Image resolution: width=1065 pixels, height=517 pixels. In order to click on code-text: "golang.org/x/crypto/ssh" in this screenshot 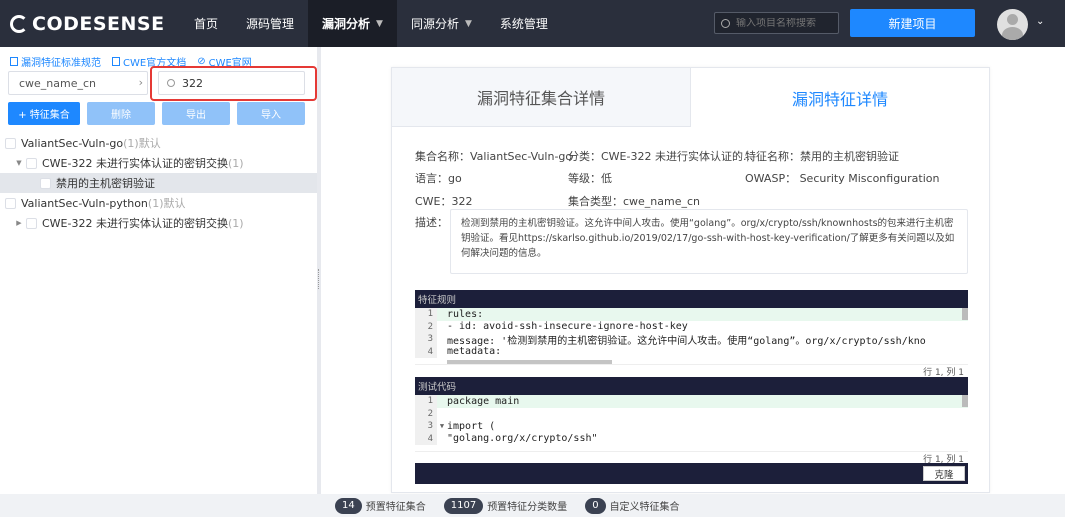, I will do `click(522, 439)`.